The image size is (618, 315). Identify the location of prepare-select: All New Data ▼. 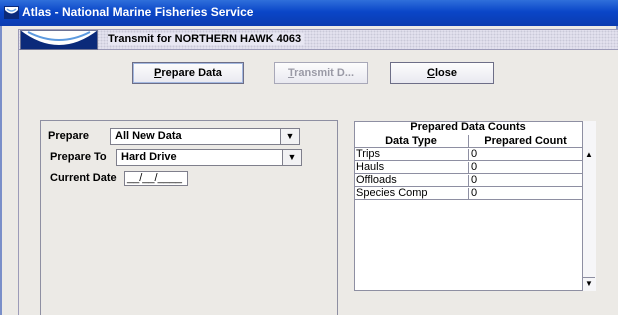
(205, 136).